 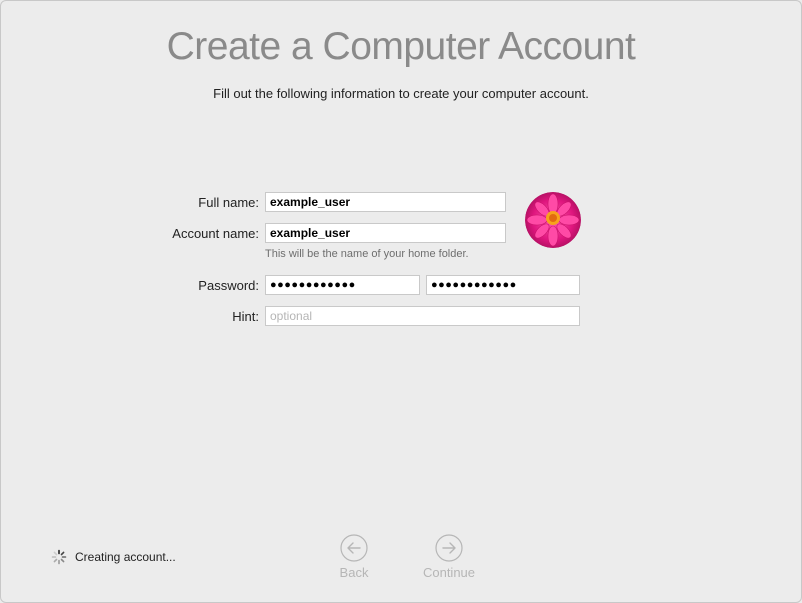 What do you see at coordinates (245, 316) in the screenshot?
I see `hint-label: Hint:` at bounding box center [245, 316].